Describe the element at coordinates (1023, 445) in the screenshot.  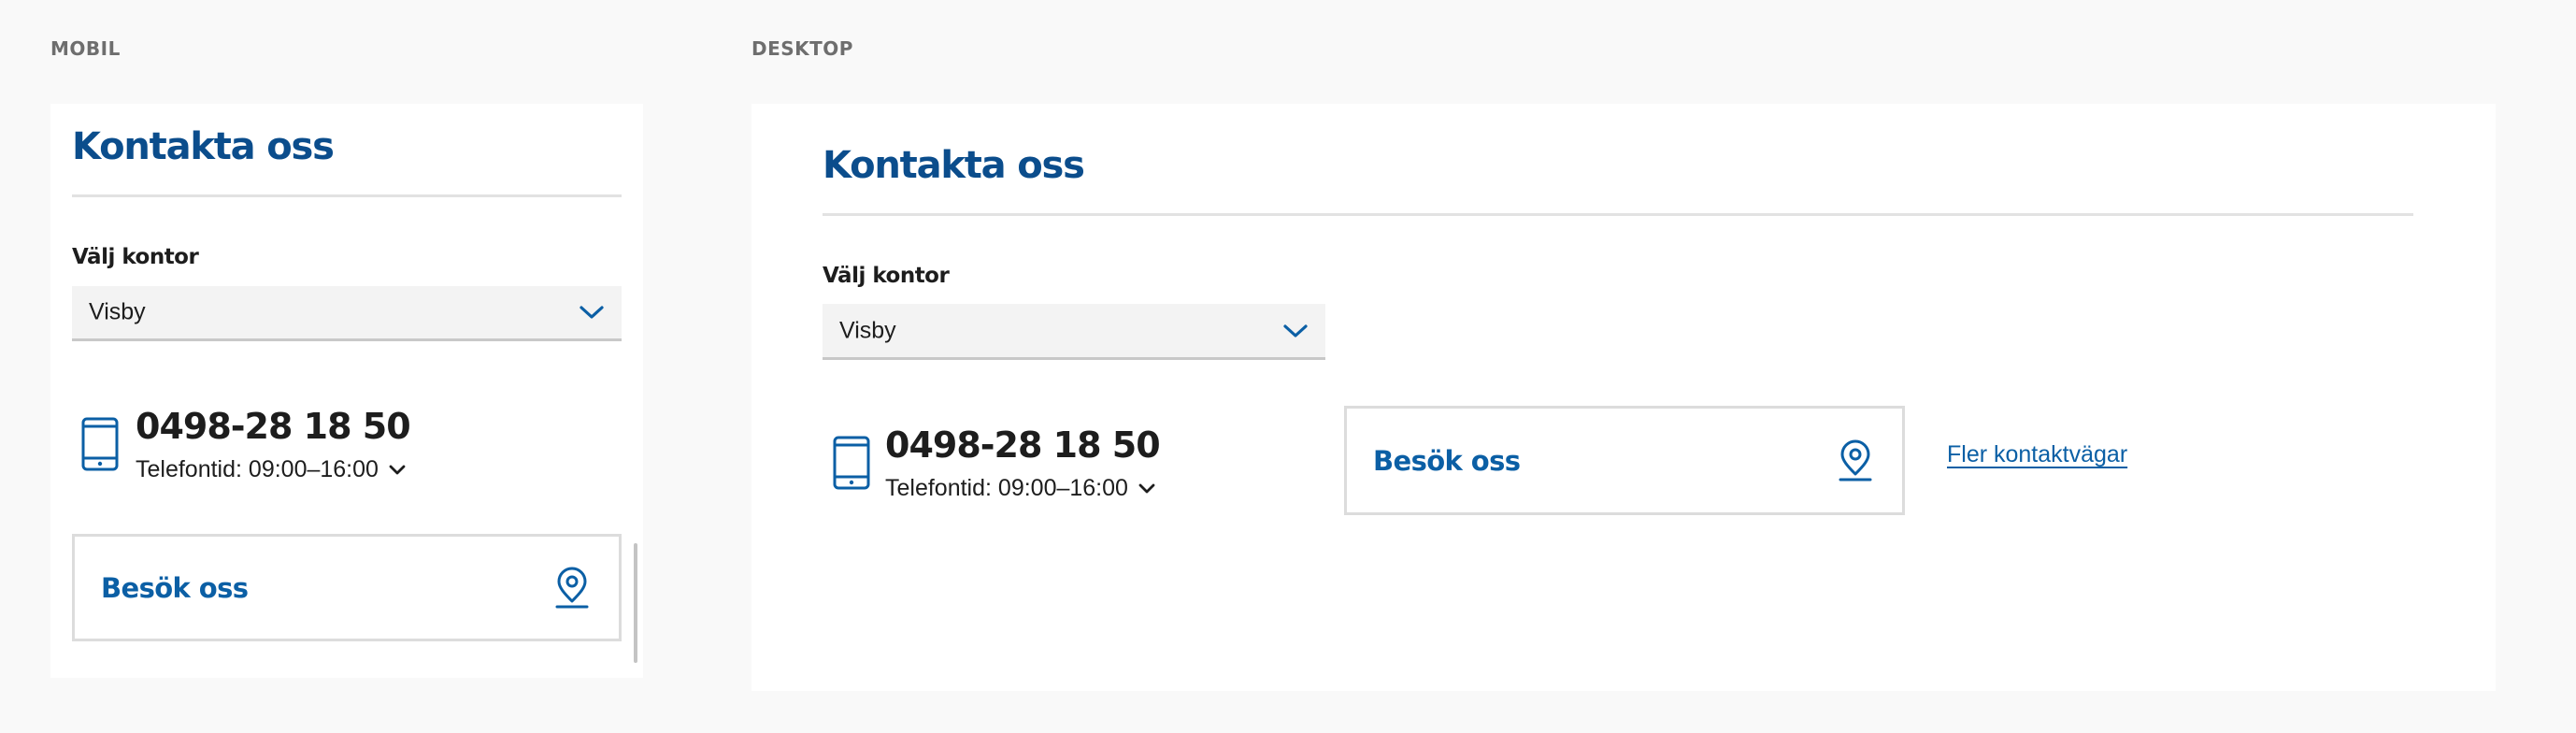
I see `desktop-phone-number: 0498-28 18 50` at that location.